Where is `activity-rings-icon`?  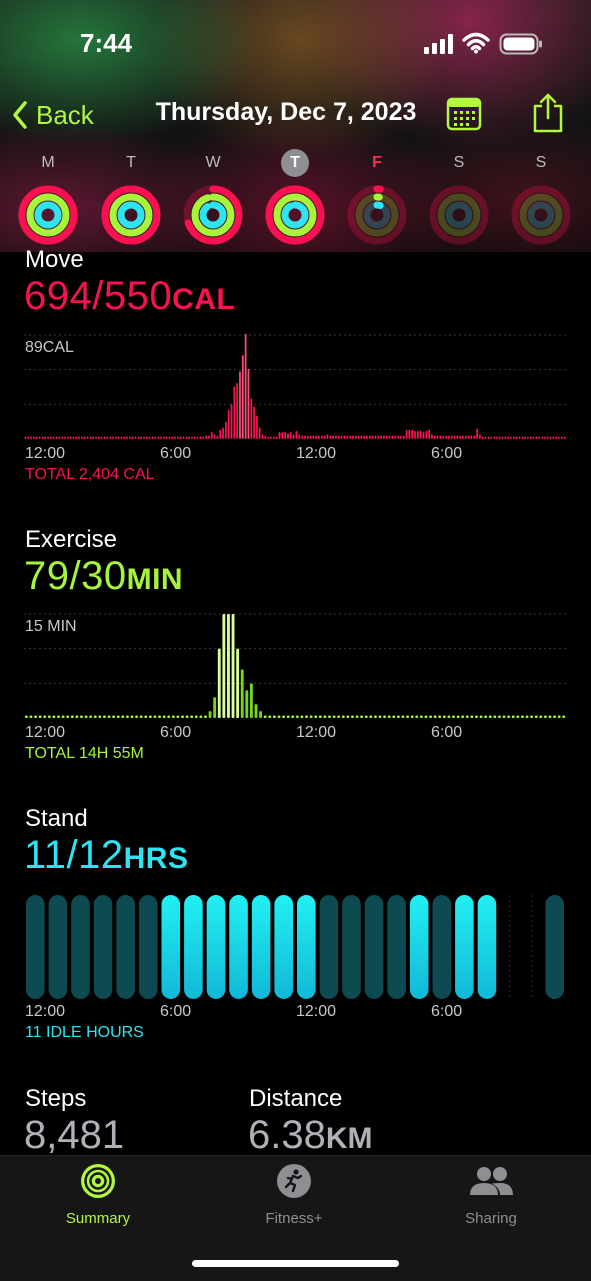
activity-rings-icon is located at coordinates (98, 1181).